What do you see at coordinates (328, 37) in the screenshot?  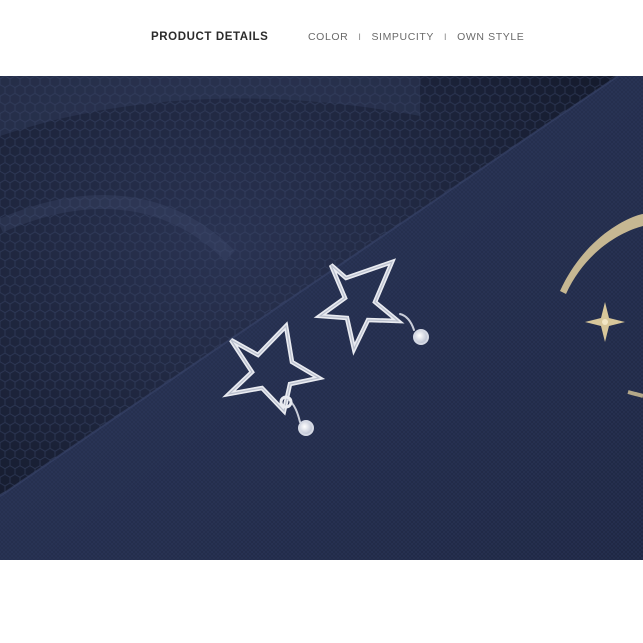 I see `tag-color: COLOR` at bounding box center [328, 37].